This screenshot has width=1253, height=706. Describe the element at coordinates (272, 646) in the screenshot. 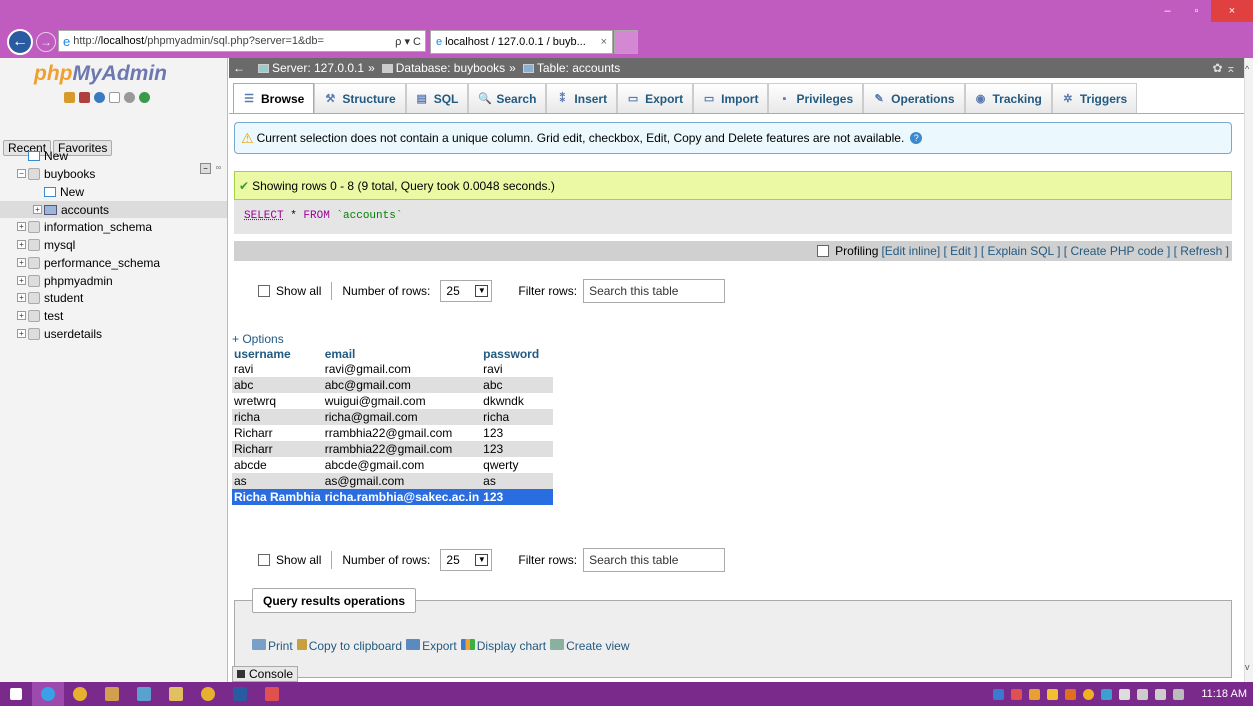

I see `print-link: Print` at that location.